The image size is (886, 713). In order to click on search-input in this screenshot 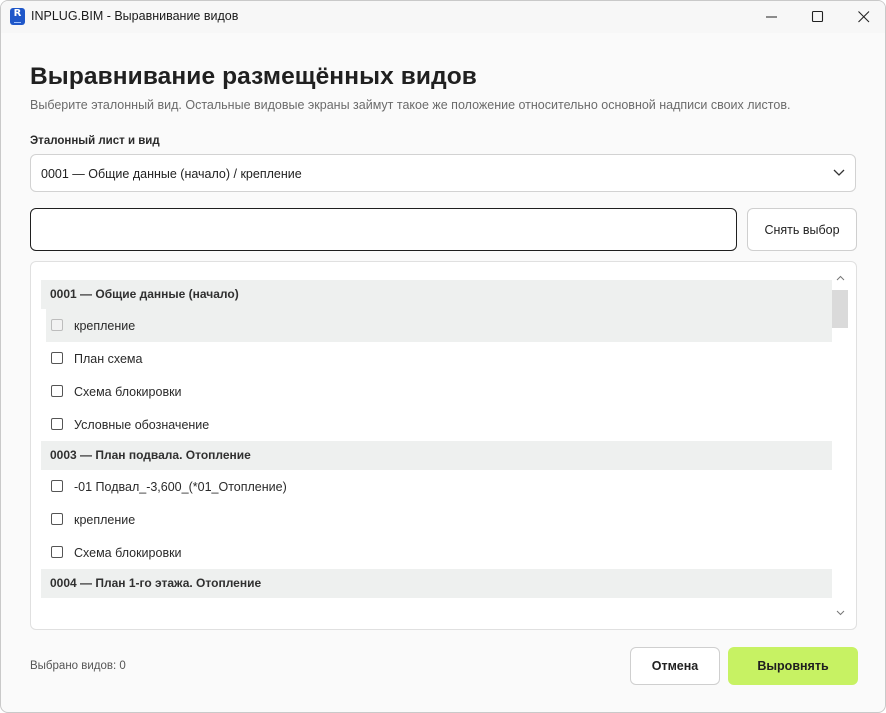, I will do `click(383, 229)`.